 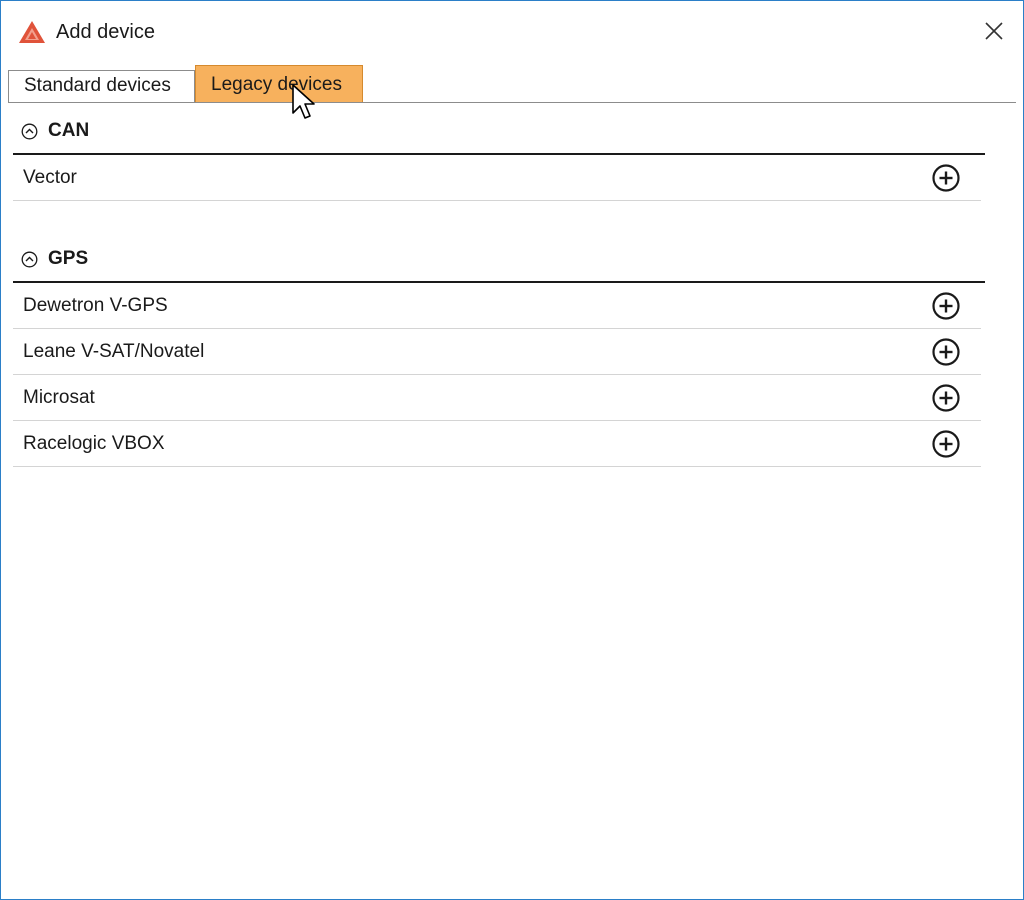 I want to click on device-label: Vector, so click(x=50, y=177).